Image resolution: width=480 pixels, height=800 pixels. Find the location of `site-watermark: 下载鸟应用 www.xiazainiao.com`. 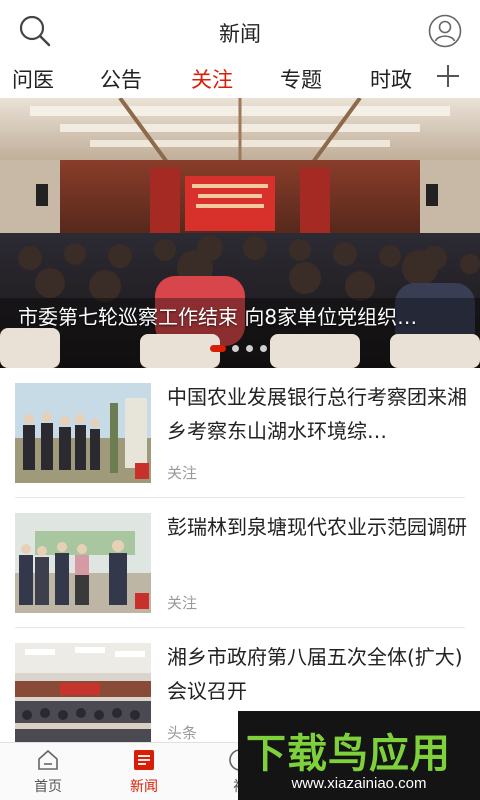

site-watermark: 下载鸟应用 www.xiazainiao.com is located at coordinates (359, 755).